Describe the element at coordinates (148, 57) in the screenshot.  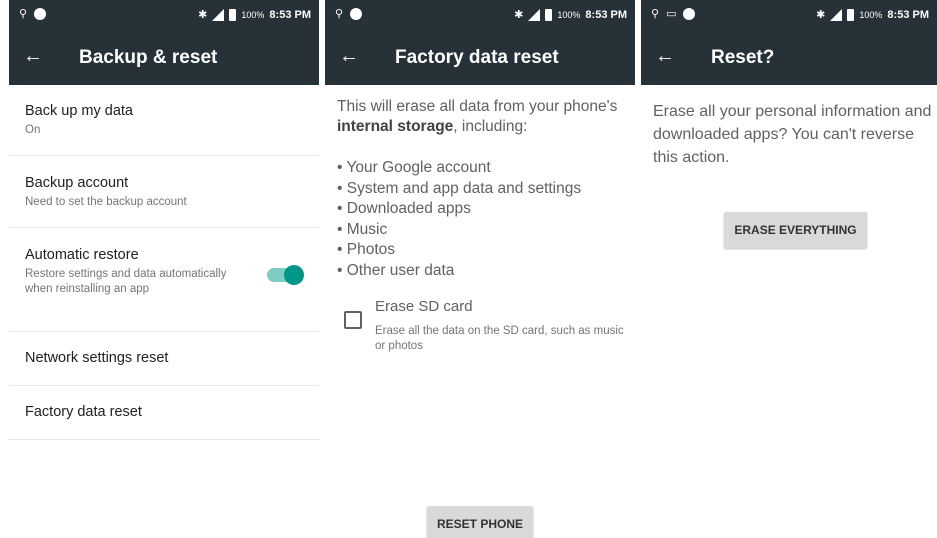
I see `page-title: Backup & reset` at that location.